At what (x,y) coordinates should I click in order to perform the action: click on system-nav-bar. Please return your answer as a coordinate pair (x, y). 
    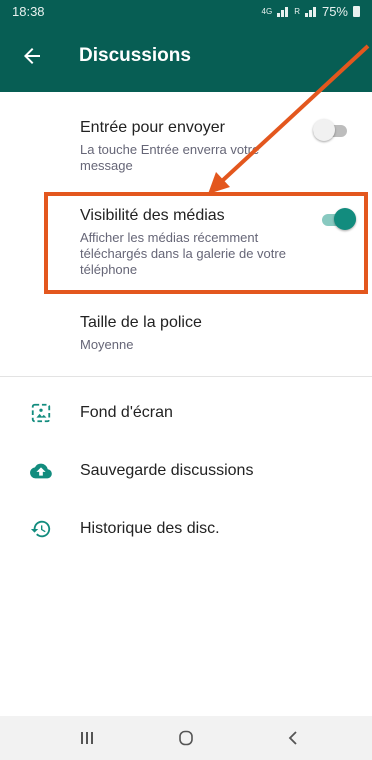
    Looking at the image, I should click on (186, 738).